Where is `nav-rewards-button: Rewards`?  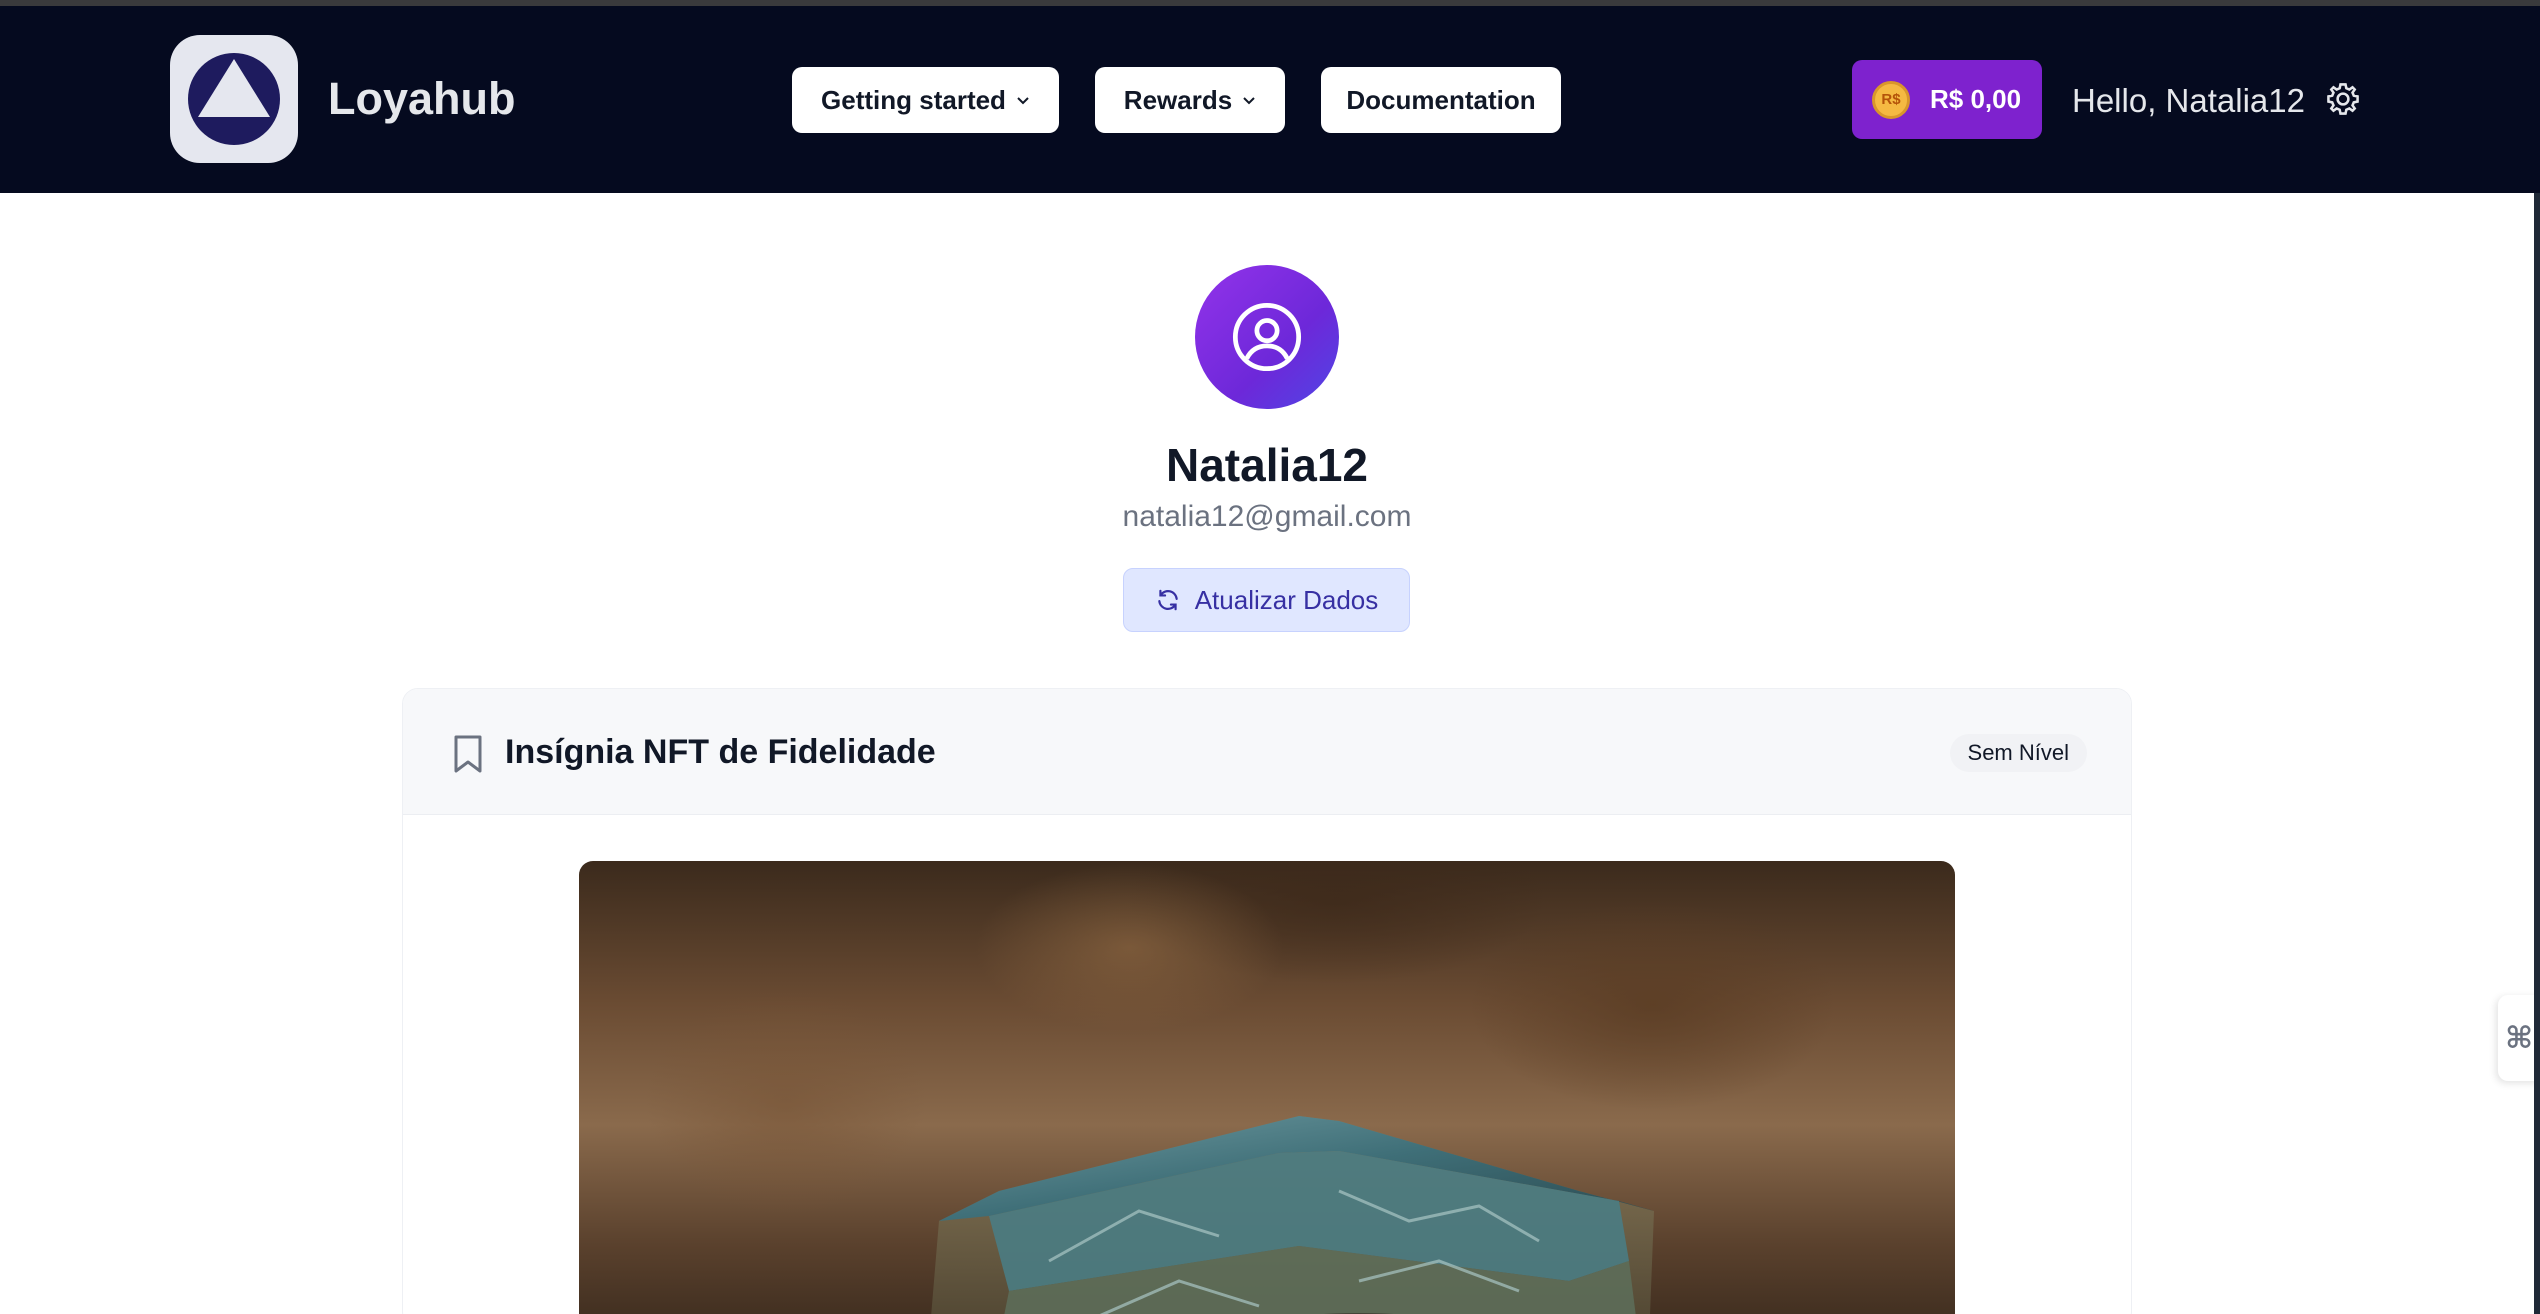 nav-rewards-button: Rewards is located at coordinates (1190, 100).